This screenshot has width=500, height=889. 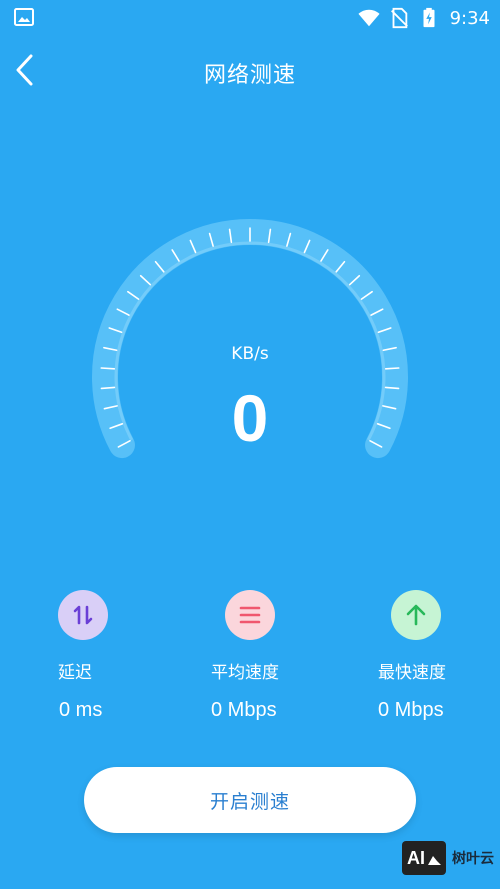 I want to click on average-badge, so click(x=250, y=615).